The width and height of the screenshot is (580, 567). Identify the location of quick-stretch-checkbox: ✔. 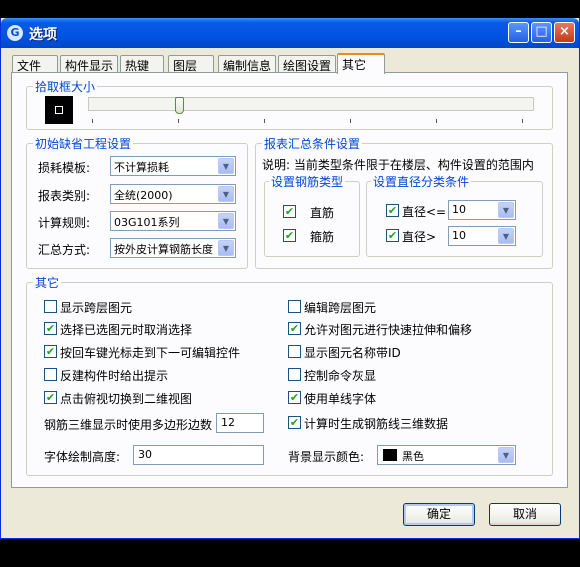
(294, 328).